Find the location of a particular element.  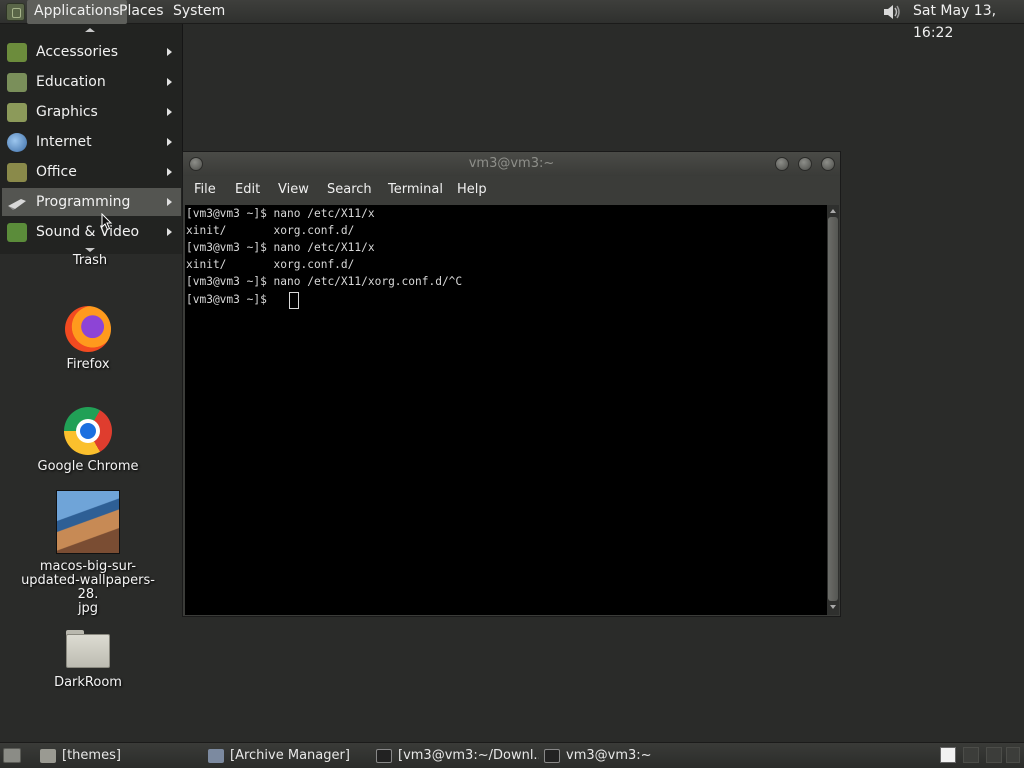

desktop-icon-google-chrome: Google Chrome is located at coordinates (88, 440).